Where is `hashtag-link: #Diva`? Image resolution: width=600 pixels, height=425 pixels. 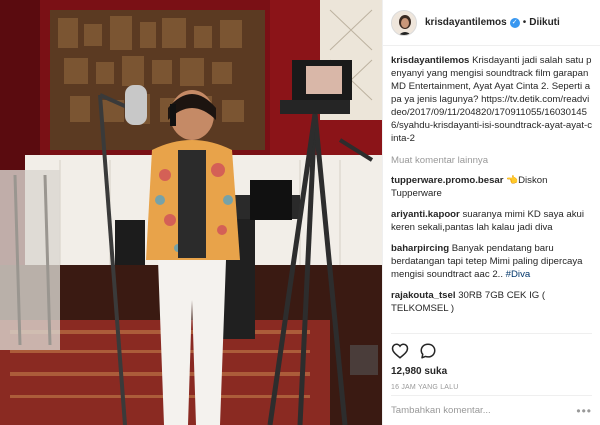
hashtag-link: #Diva is located at coordinates (518, 274).